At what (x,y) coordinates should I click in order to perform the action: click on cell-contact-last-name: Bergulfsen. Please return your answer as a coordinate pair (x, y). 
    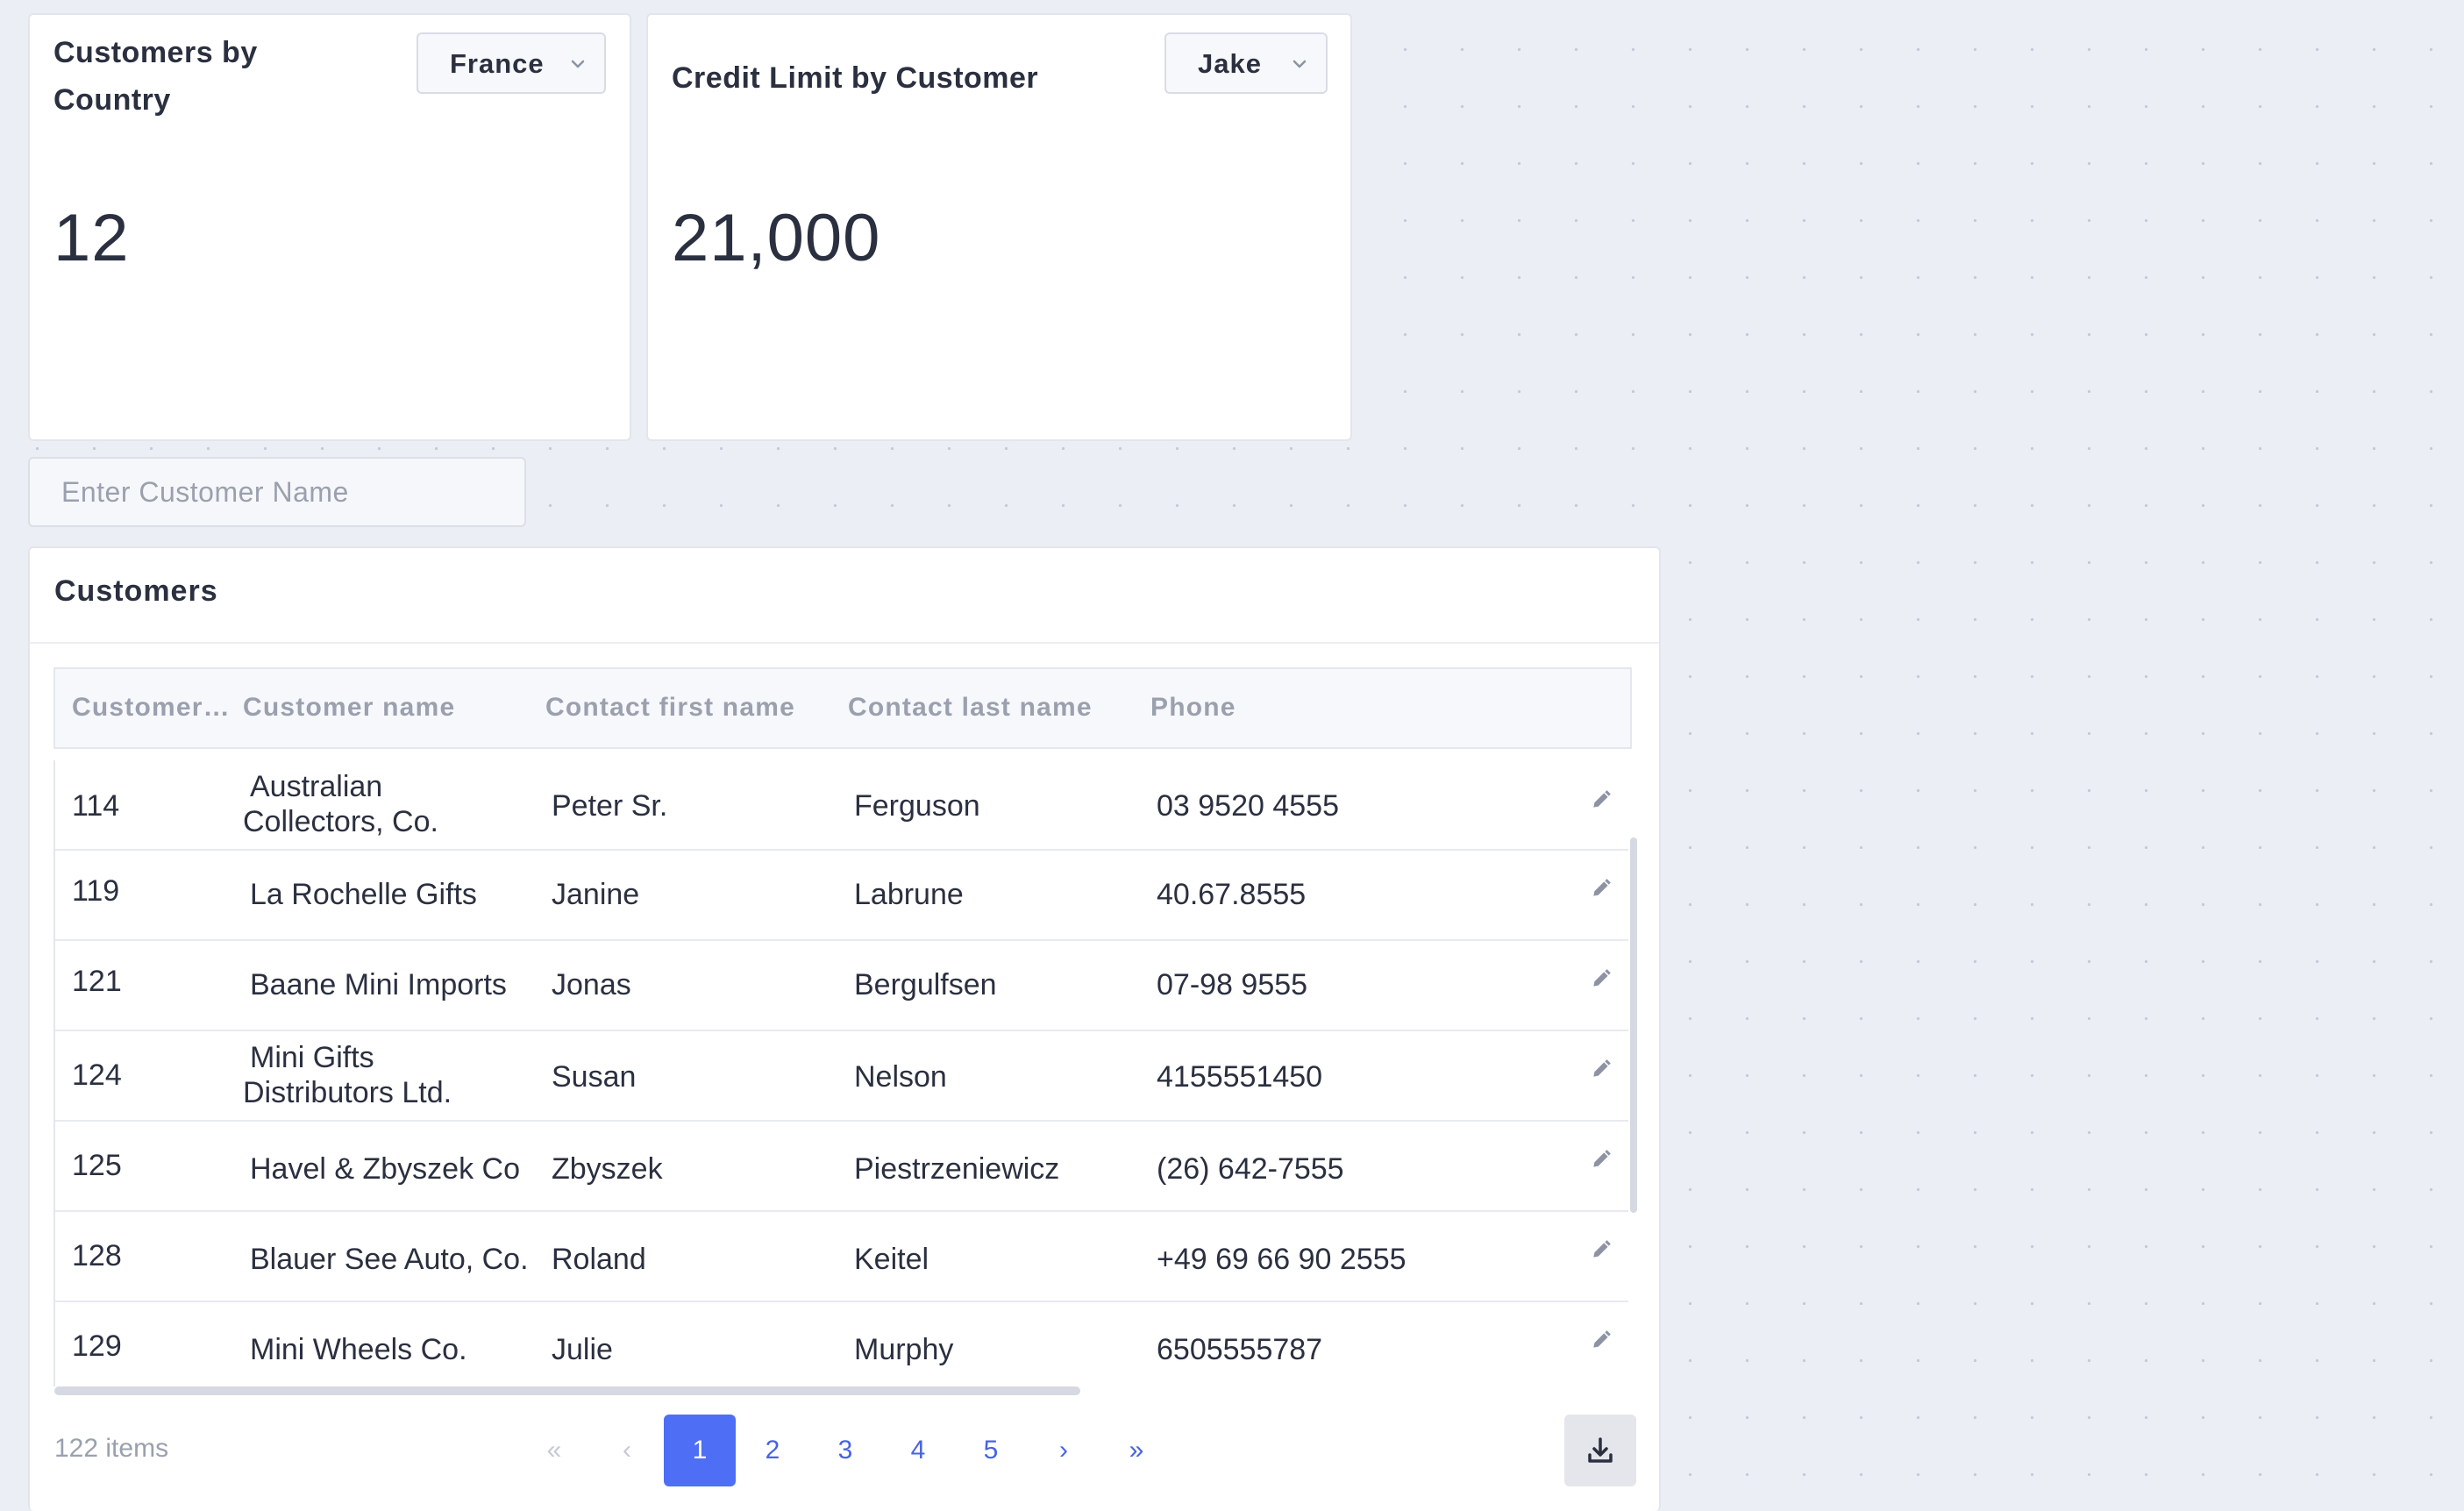
    Looking at the image, I should click on (926, 985).